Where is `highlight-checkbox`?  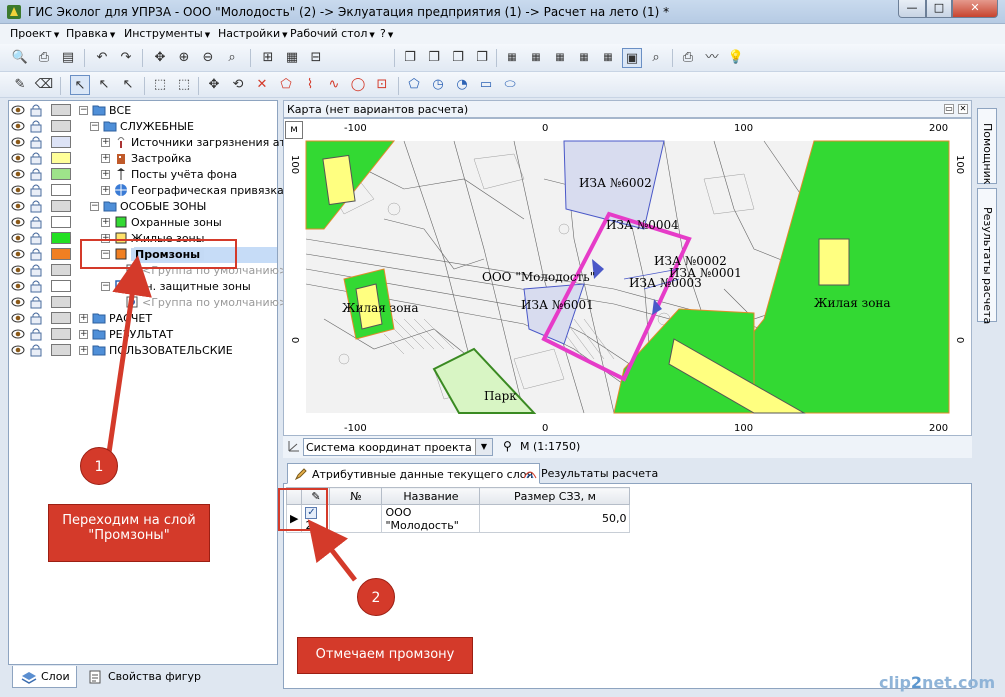
highlight-checkbox is located at coordinates (303, 509).